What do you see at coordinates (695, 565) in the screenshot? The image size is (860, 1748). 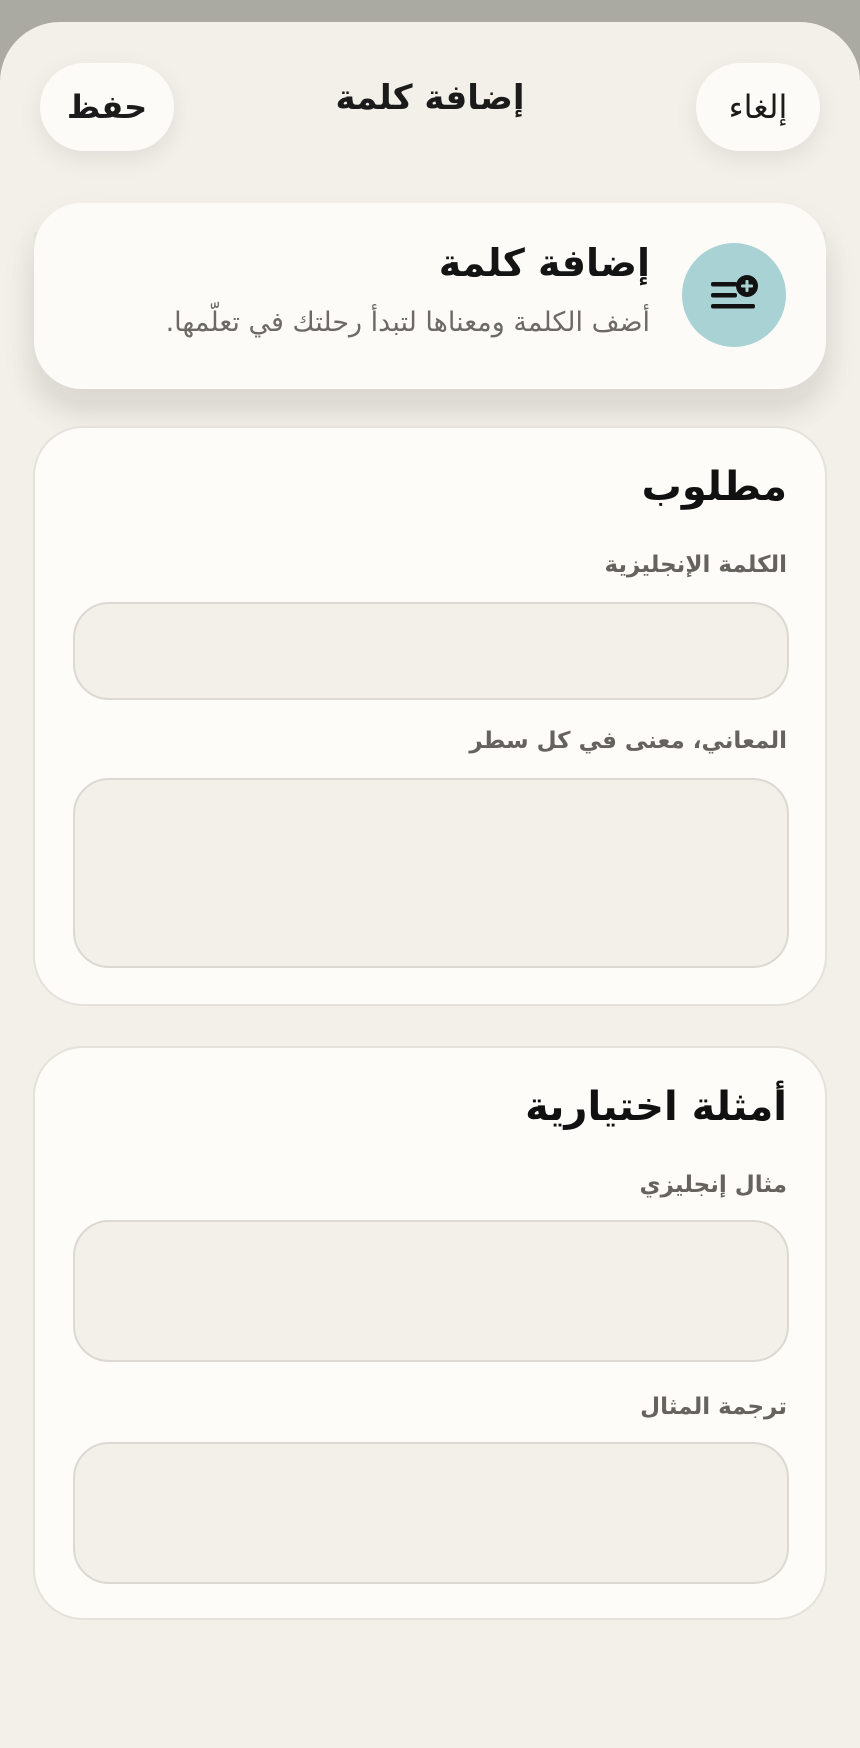 I see `english-word-label: الكلمة الإنجليزية` at bounding box center [695, 565].